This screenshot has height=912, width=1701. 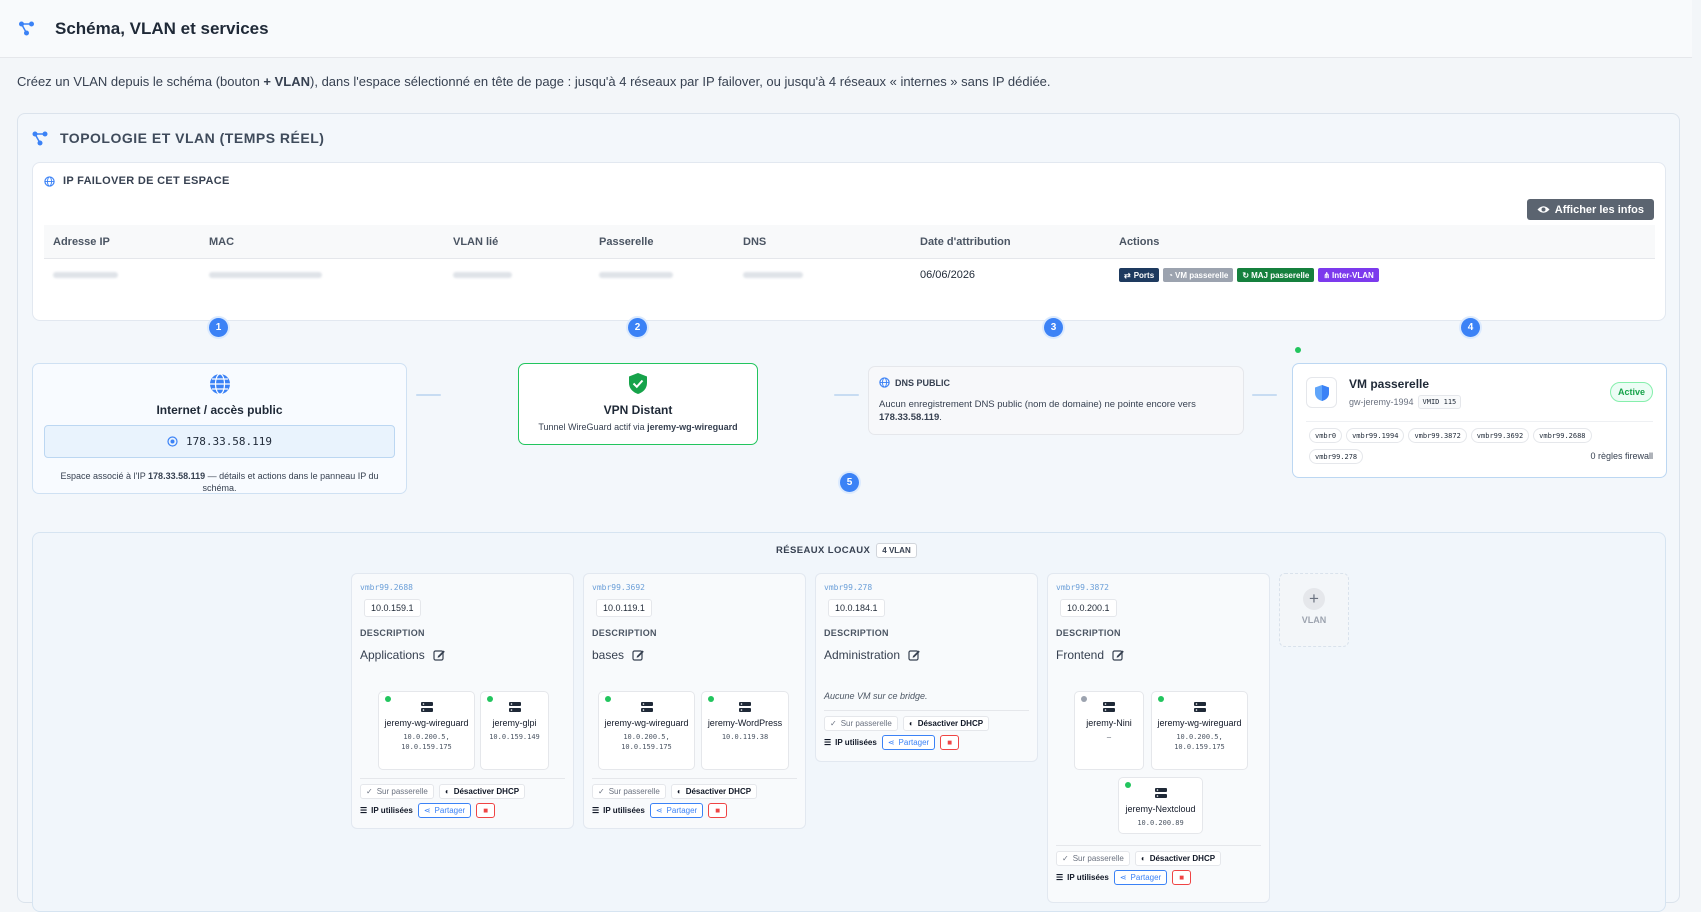 What do you see at coordinates (624, 608) in the screenshot?
I see `vlan-gateway-ip: 10.0.119.1` at bounding box center [624, 608].